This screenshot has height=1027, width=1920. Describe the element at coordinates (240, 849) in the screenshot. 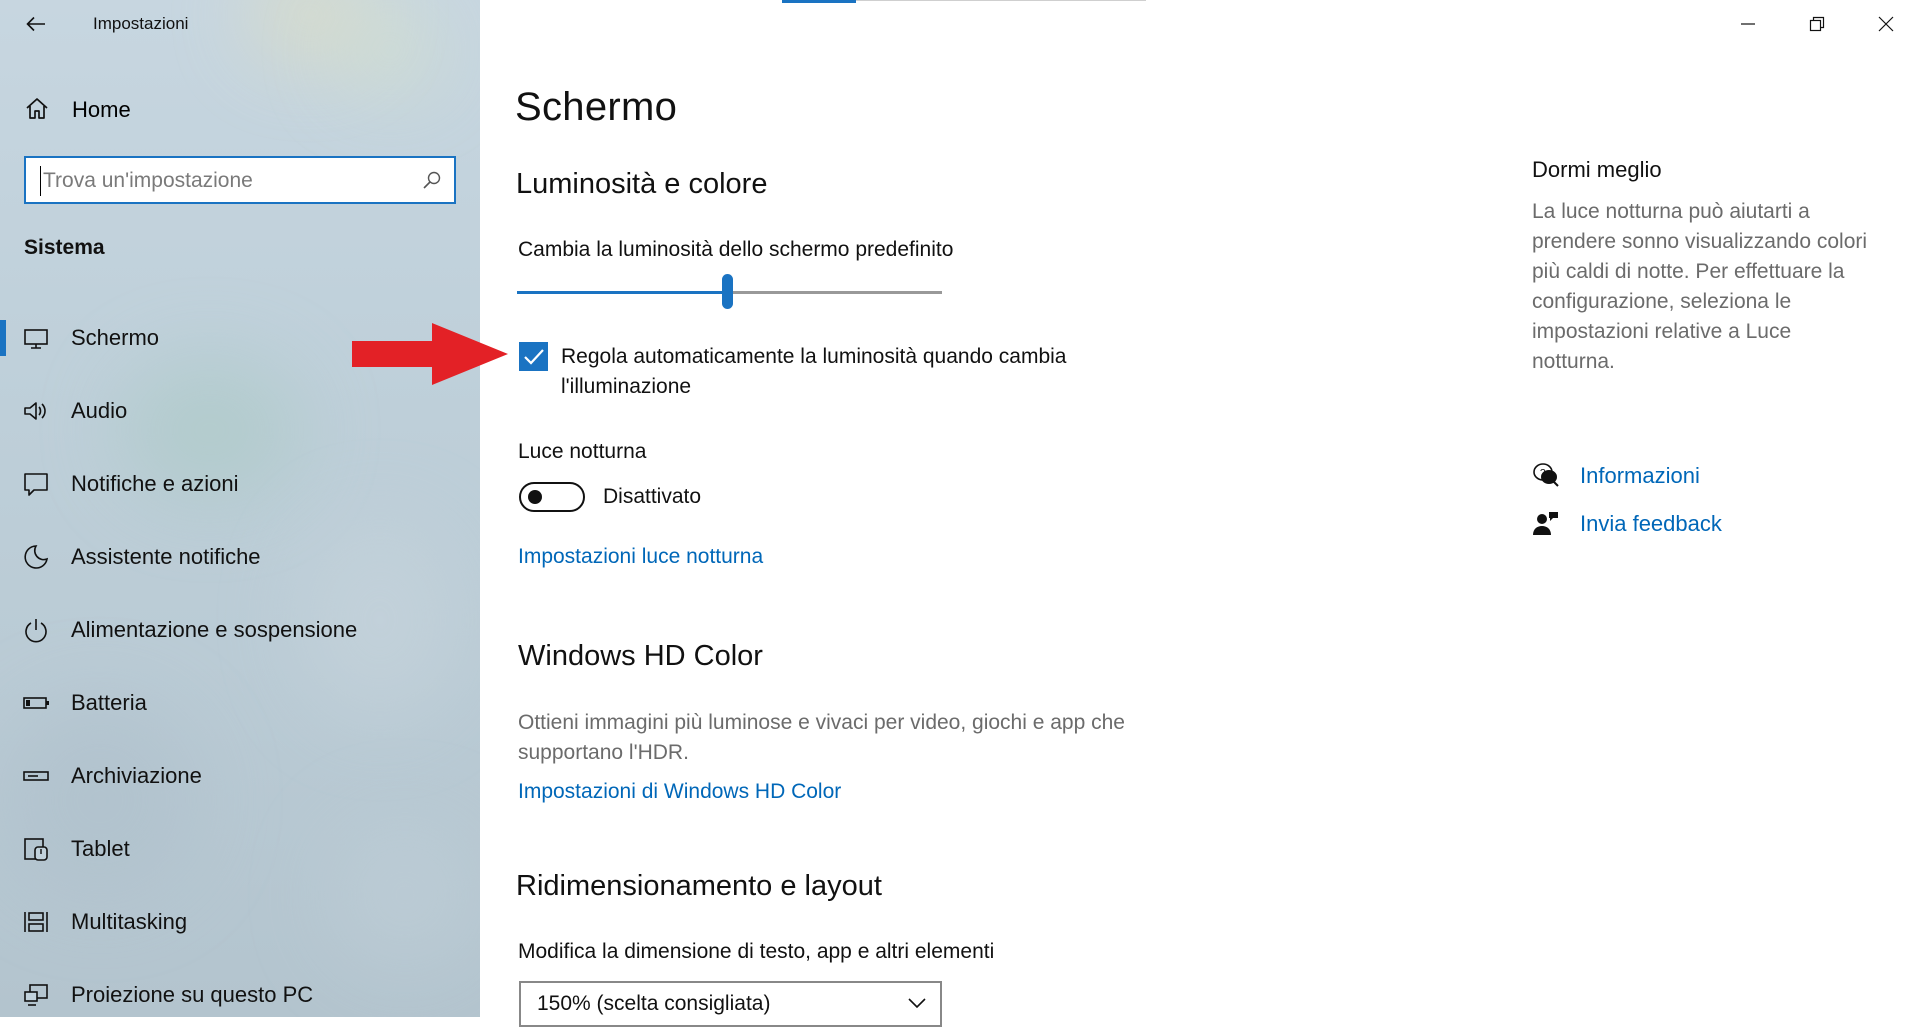

I see `sidebar-item-tablet: Tablet` at that location.